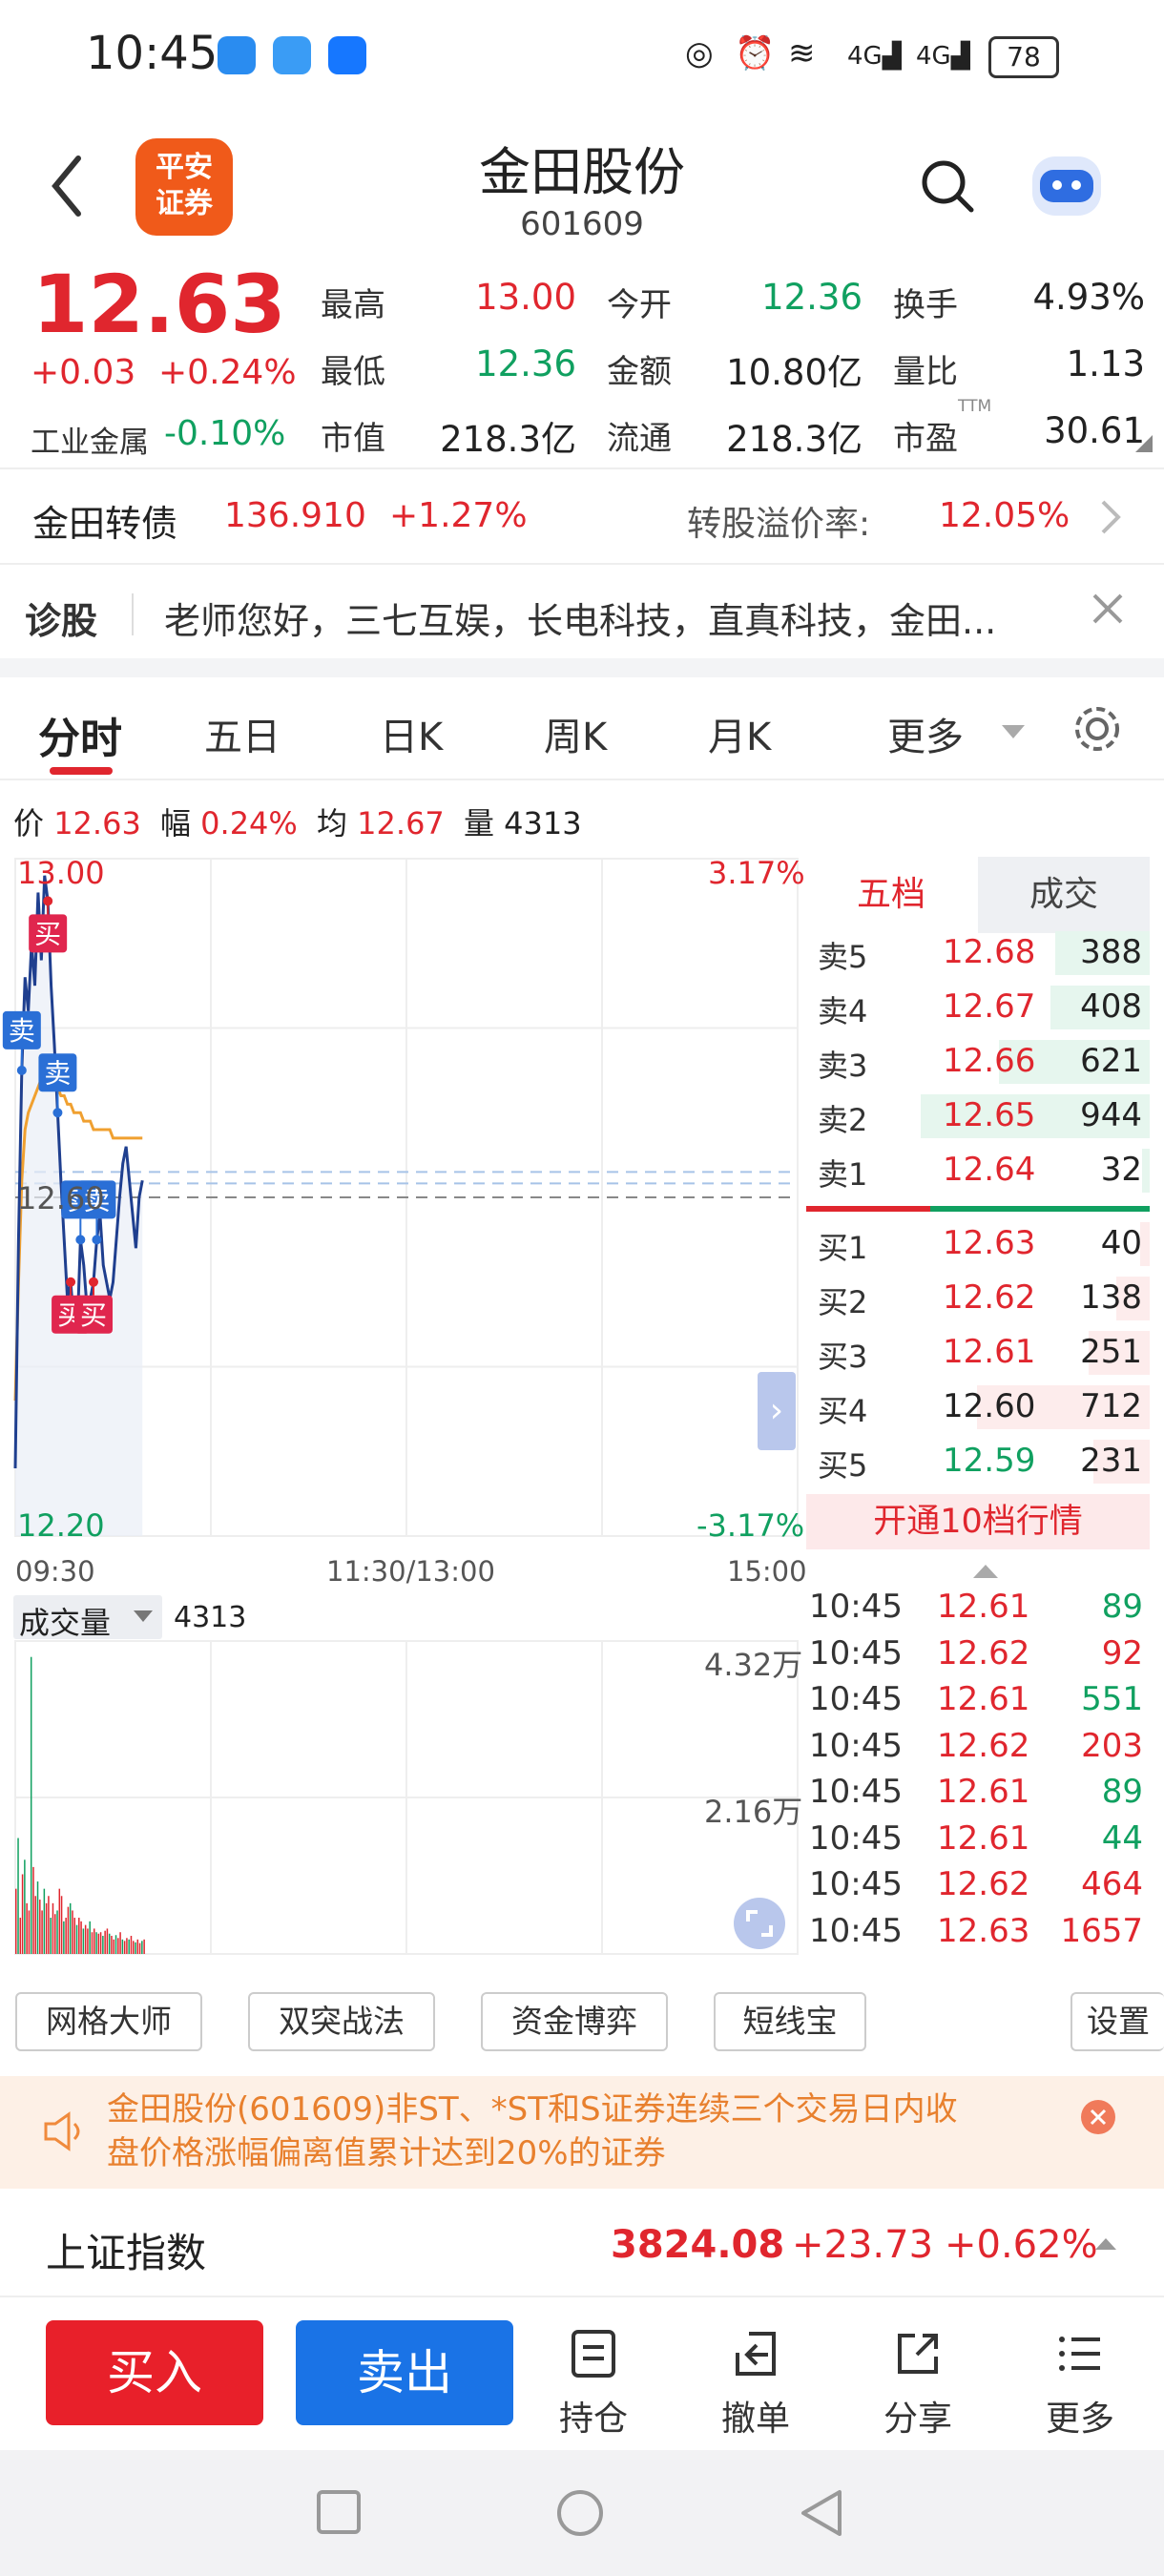 This screenshot has height=2576, width=1164. Describe the element at coordinates (582, 667) in the screenshot. I see `section-gap` at that location.